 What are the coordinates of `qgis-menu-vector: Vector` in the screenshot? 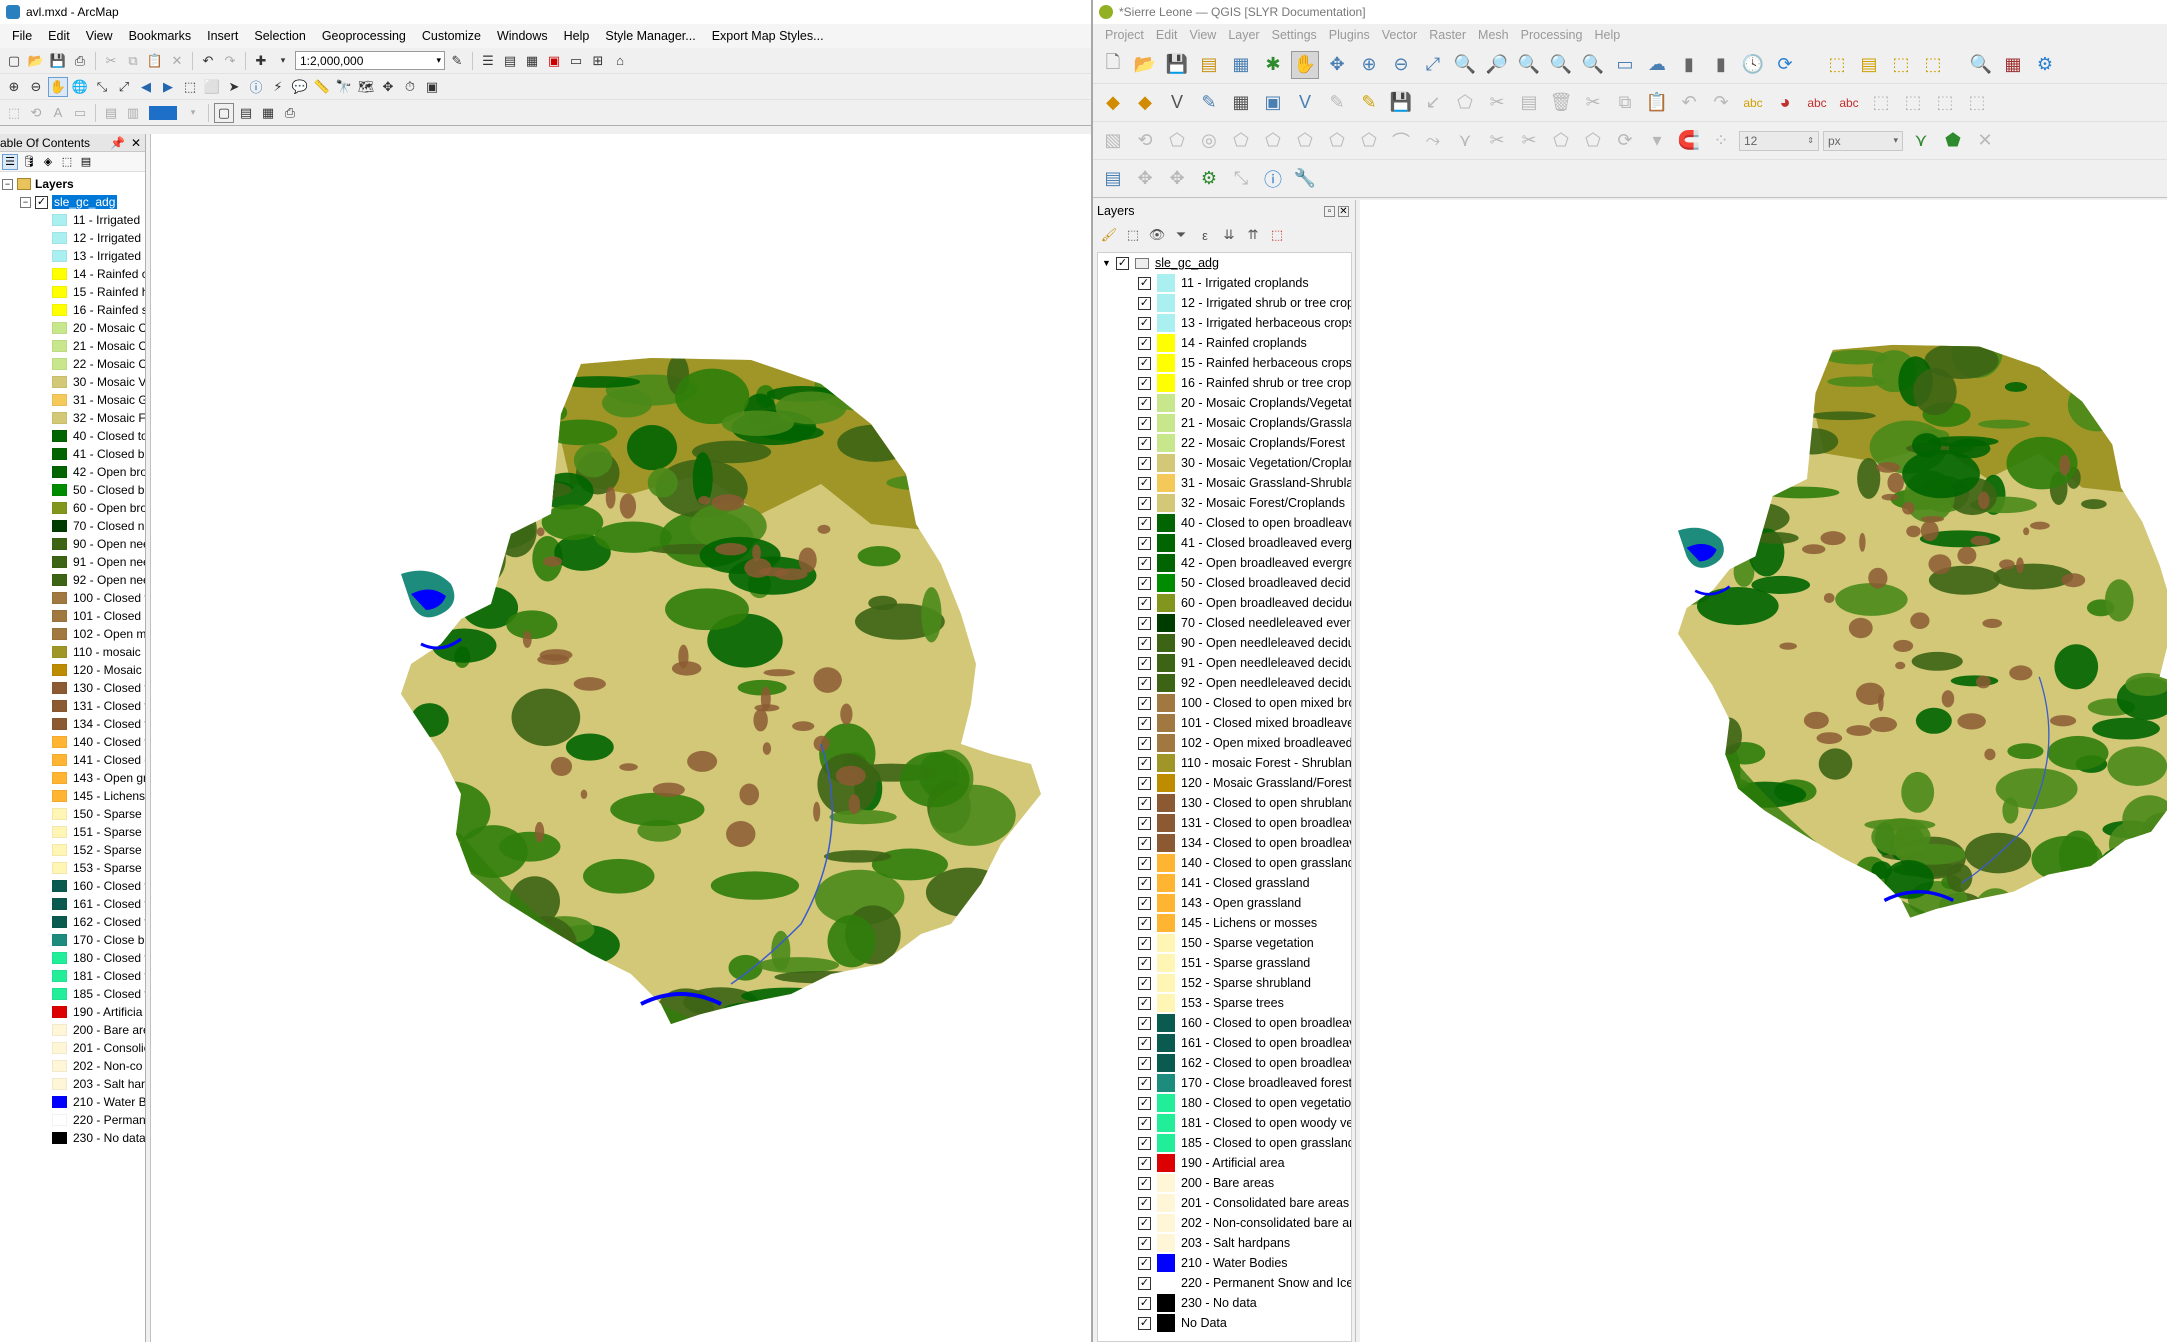 It's located at (1399, 35).